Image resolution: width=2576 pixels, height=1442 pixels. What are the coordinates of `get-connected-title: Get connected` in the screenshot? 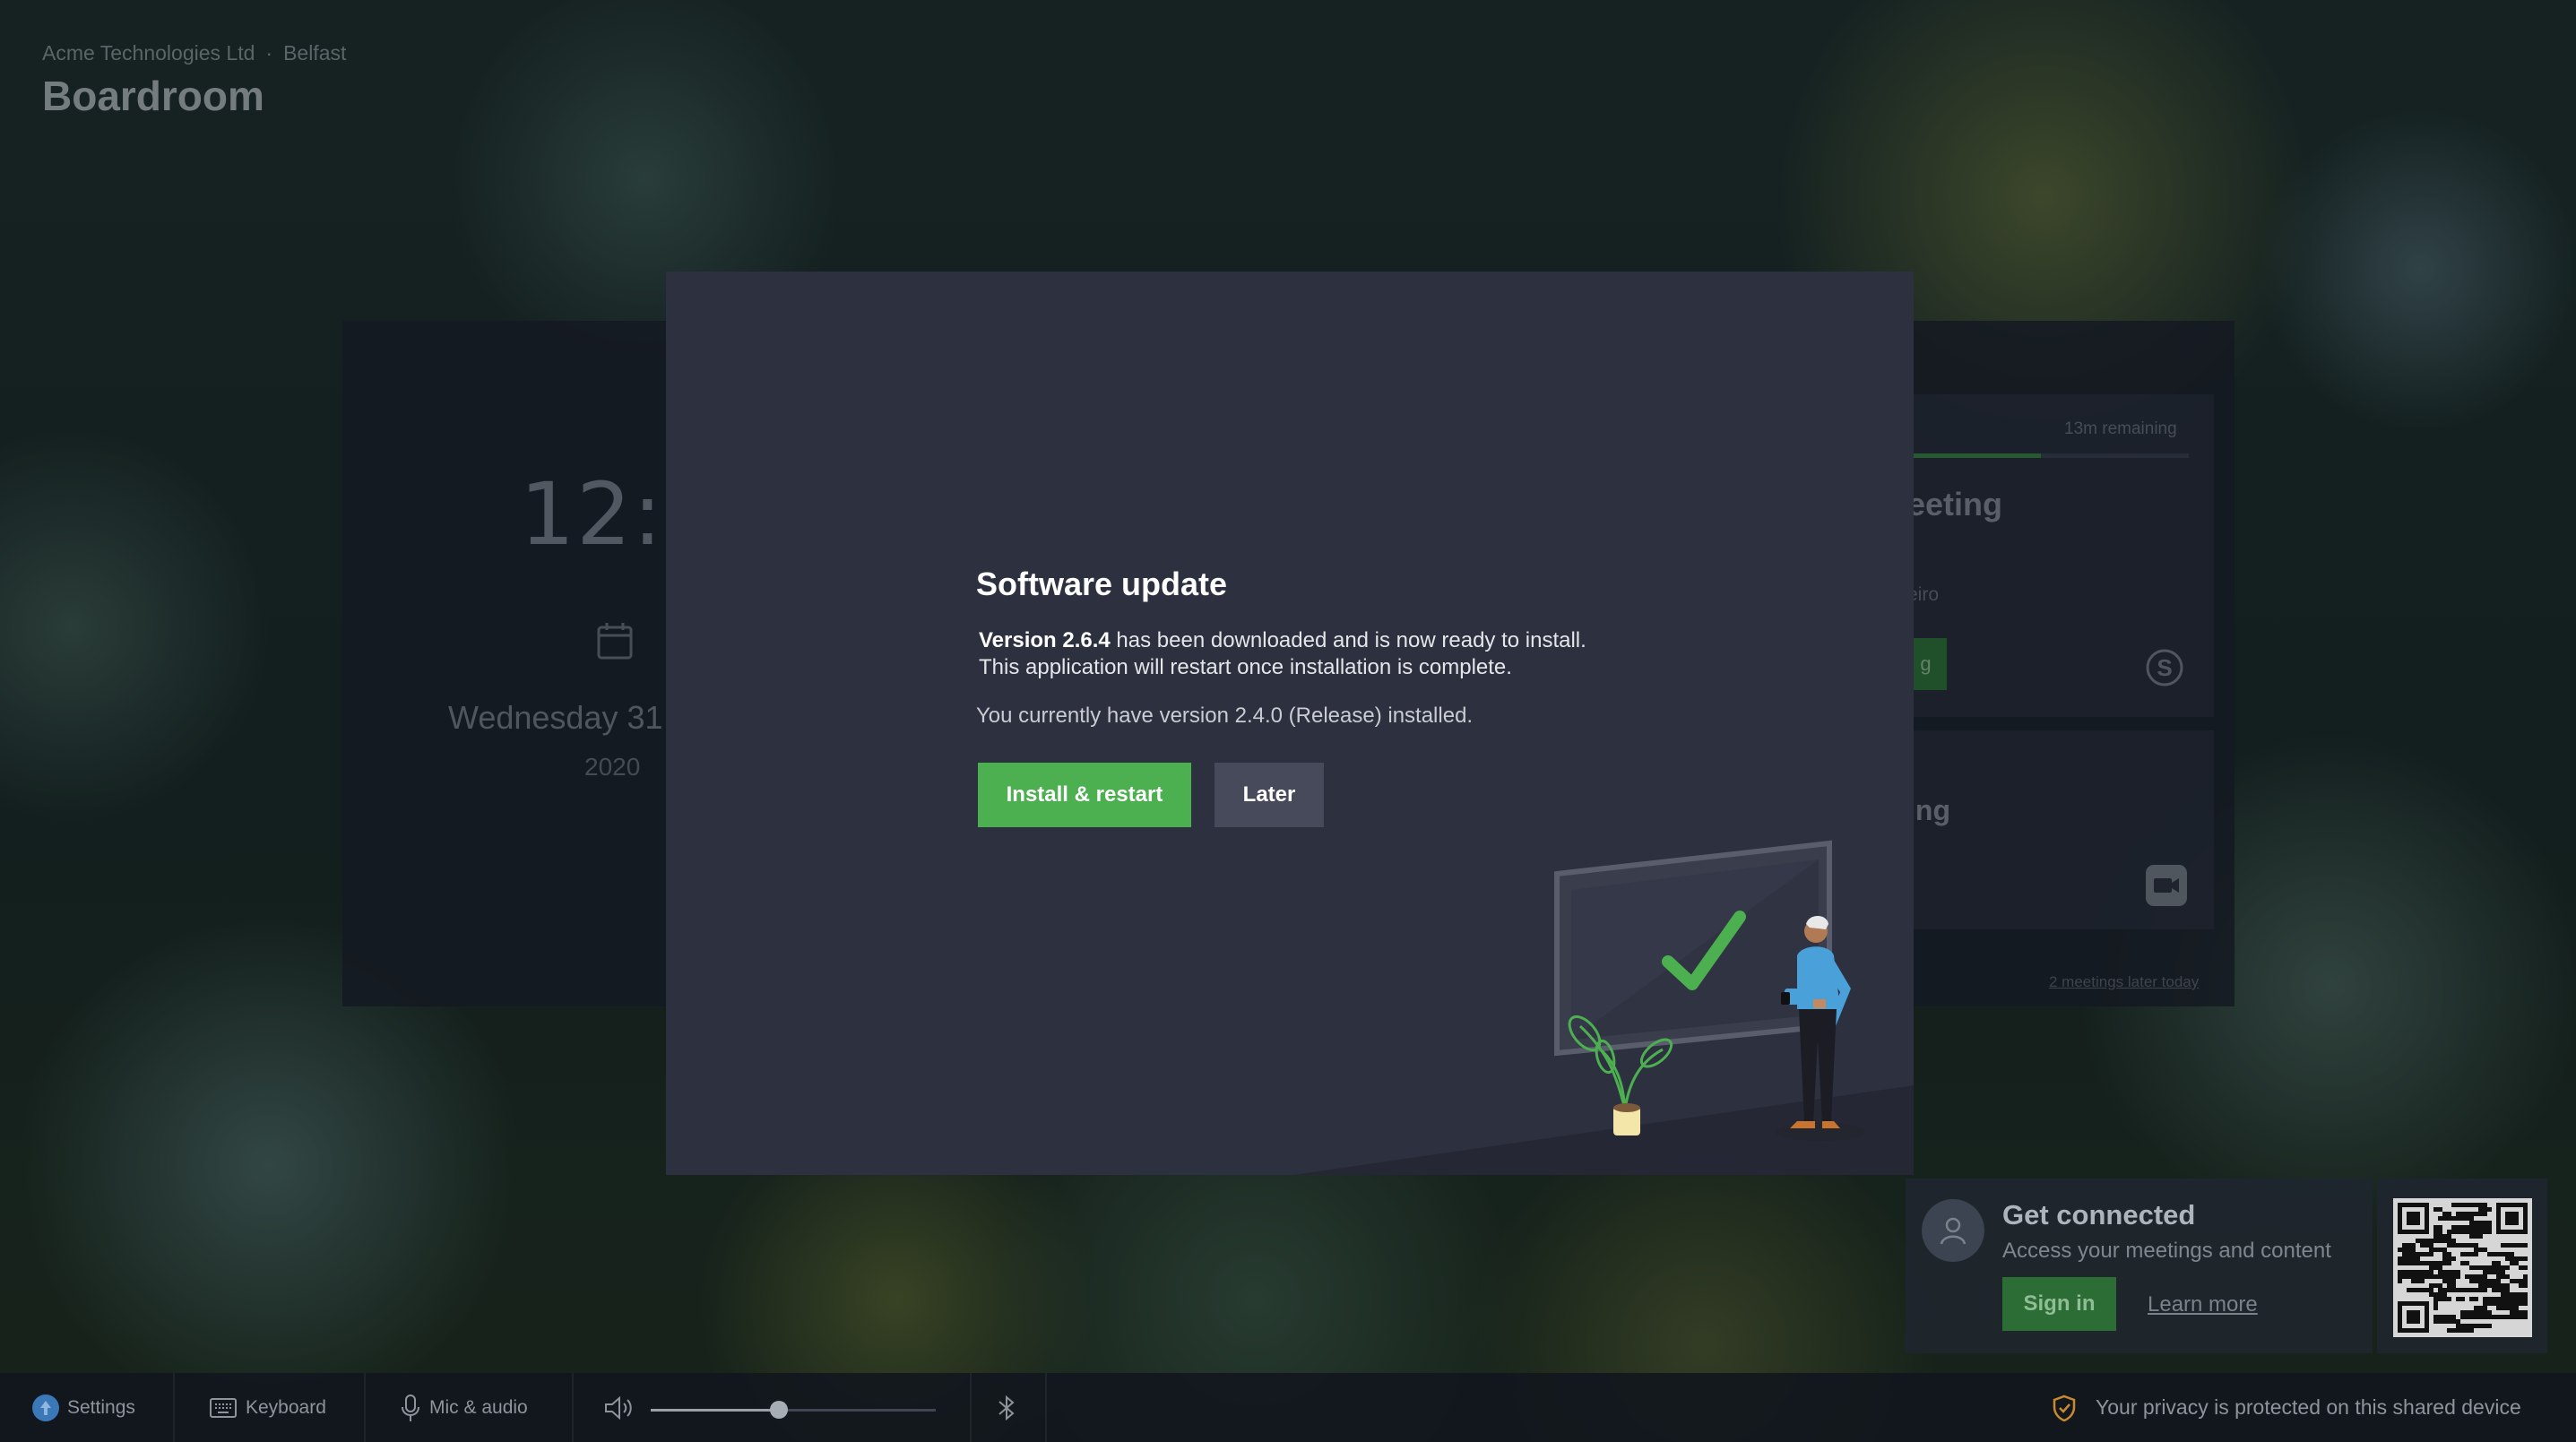 It's located at (2099, 1214).